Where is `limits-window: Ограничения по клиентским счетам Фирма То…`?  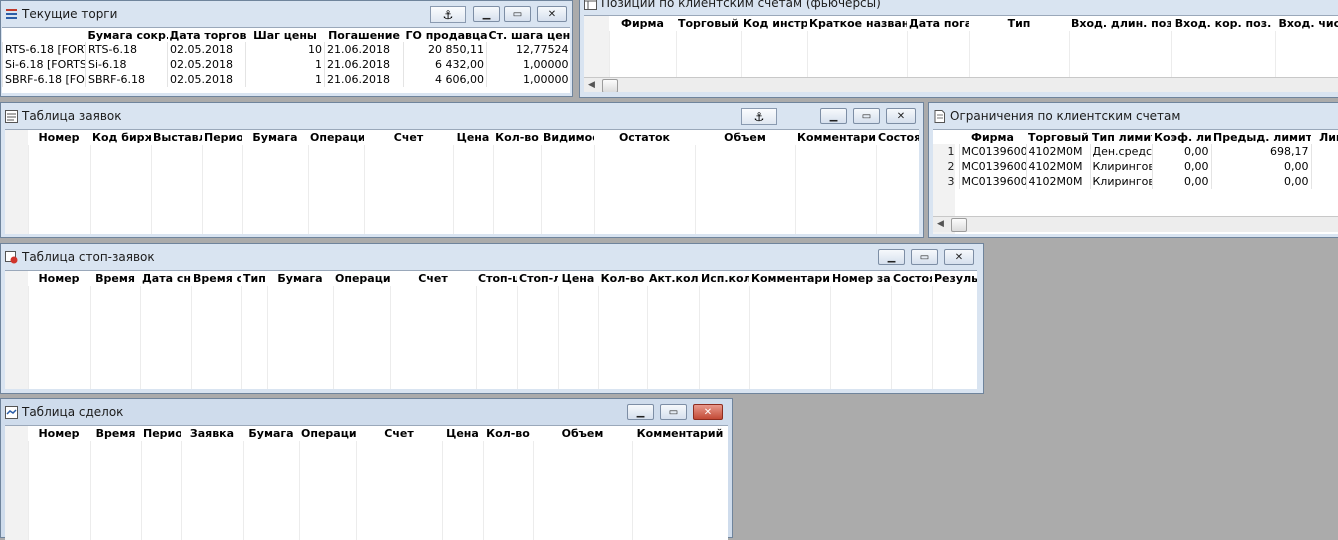 limits-window: Ограничения по клиентским счетам Фирма То… is located at coordinates (1133, 170).